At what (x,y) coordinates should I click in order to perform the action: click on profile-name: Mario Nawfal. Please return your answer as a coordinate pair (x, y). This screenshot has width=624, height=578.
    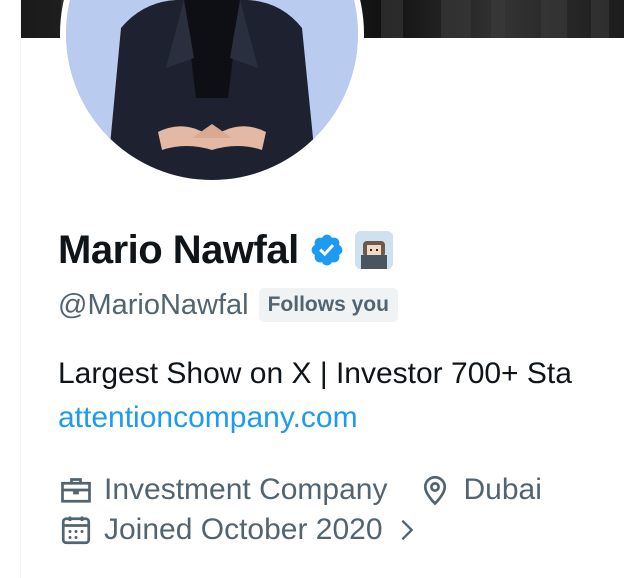
    Looking at the image, I should click on (178, 249).